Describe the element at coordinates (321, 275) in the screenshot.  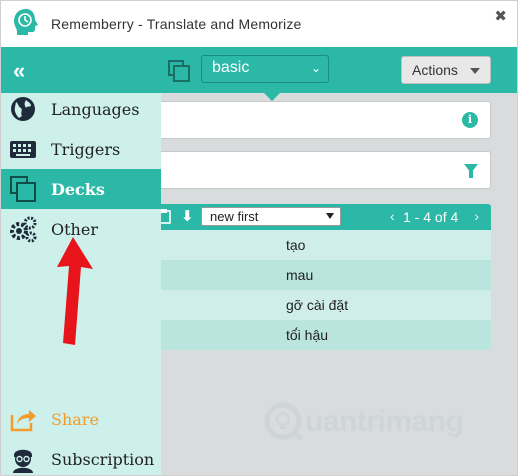
I see `list-item: mau` at that location.